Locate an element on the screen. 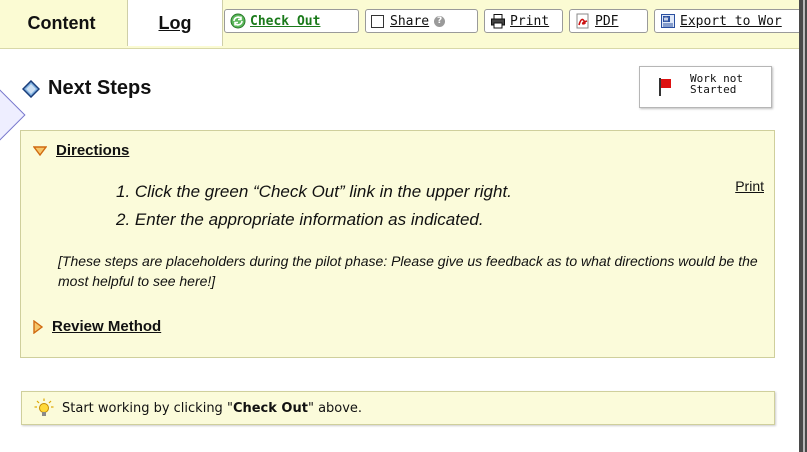 This screenshot has width=807, height=452. triangle-right-icon is located at coordinates (38, 326).